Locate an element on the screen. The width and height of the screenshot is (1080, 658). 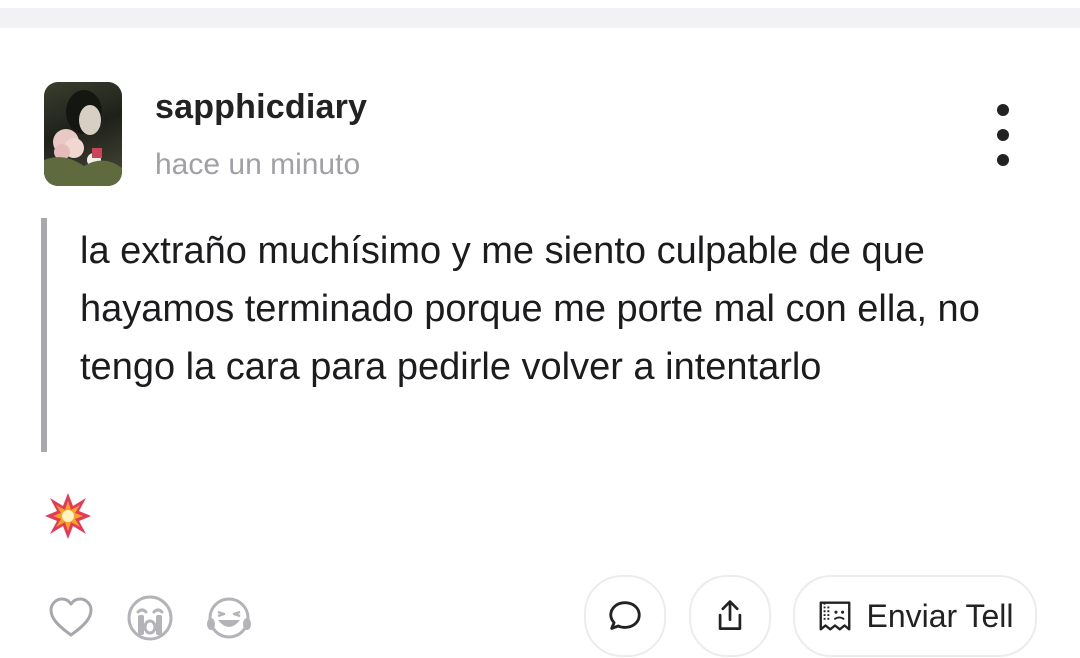
heart-icon is located at coordinates (71, 618).